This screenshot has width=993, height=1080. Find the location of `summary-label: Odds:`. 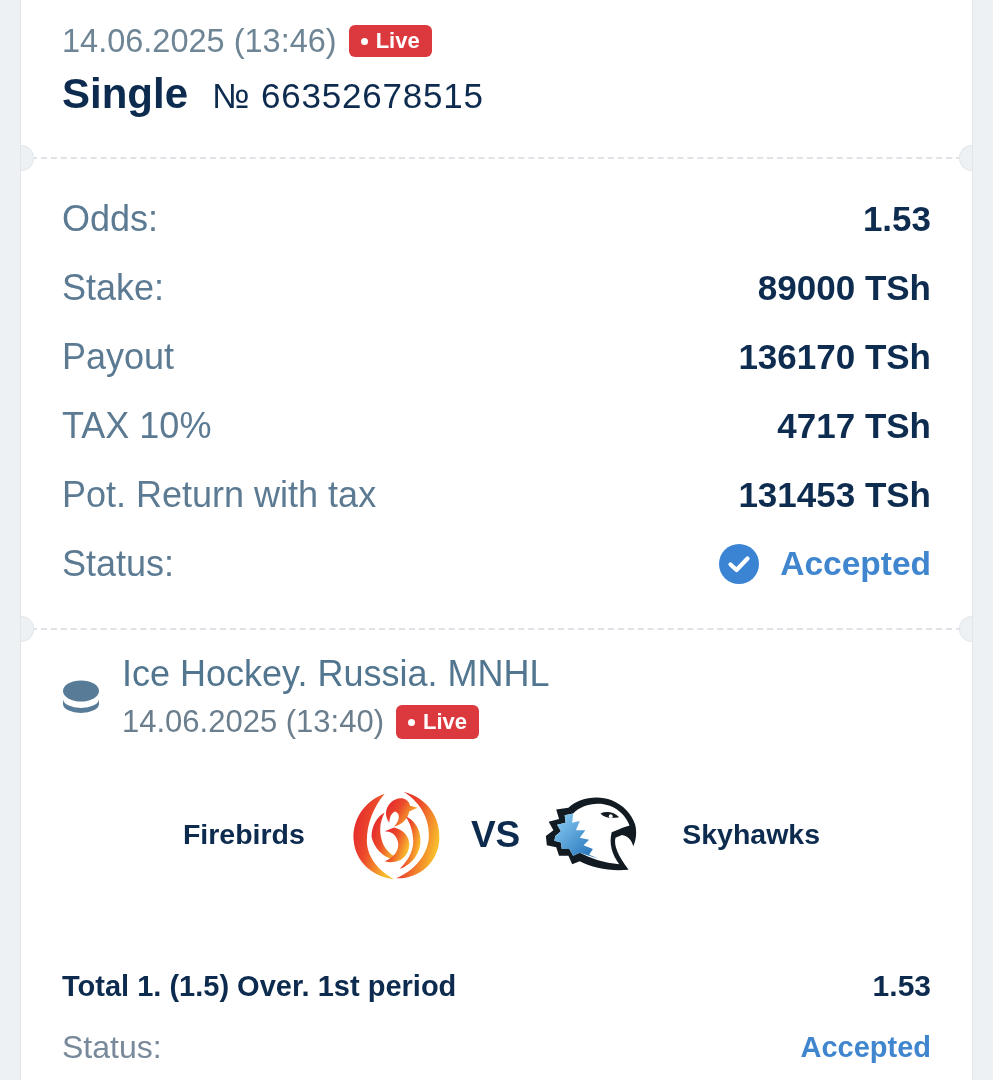

summary-label: Odds: is located at coordinates (110, 218).